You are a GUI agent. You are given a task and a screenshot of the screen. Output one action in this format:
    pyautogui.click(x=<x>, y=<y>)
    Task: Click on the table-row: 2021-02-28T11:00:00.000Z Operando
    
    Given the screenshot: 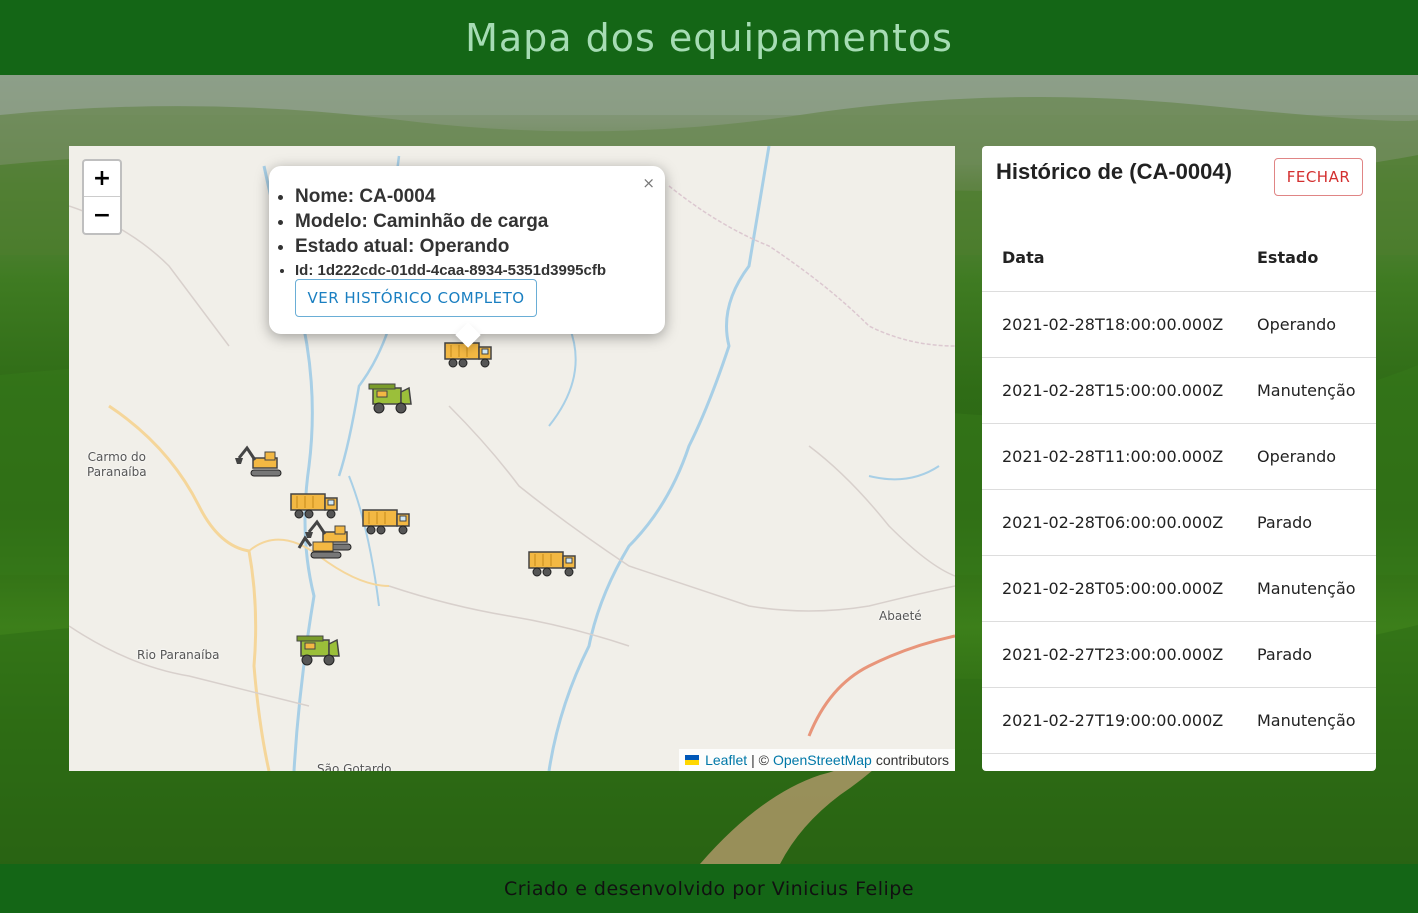 What is the action you would take?
    pyautogui.click(x=1179, y=456)
    